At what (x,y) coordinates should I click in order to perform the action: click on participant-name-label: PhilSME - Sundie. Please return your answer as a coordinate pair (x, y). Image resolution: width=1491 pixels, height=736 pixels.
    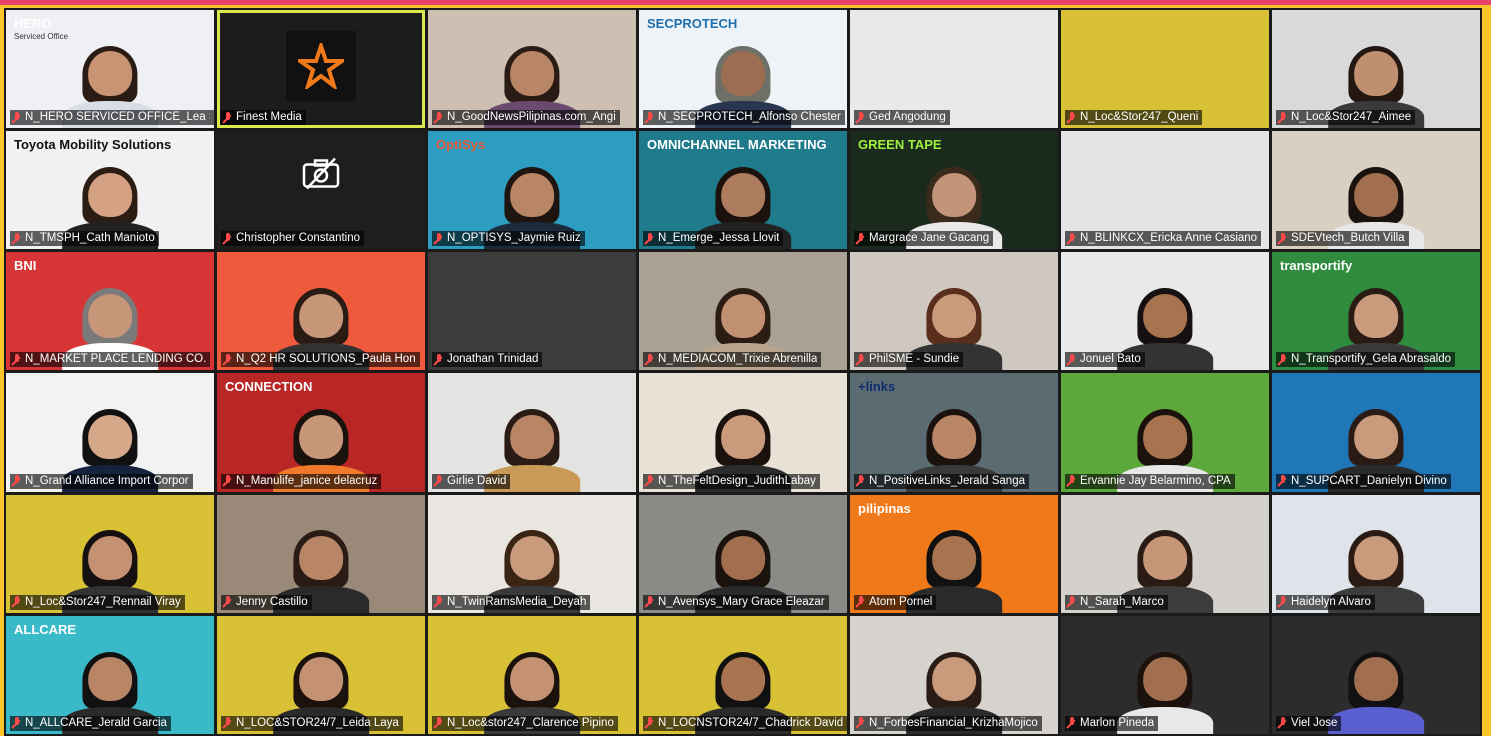
    Looking at the image, I should click on (909, 360).